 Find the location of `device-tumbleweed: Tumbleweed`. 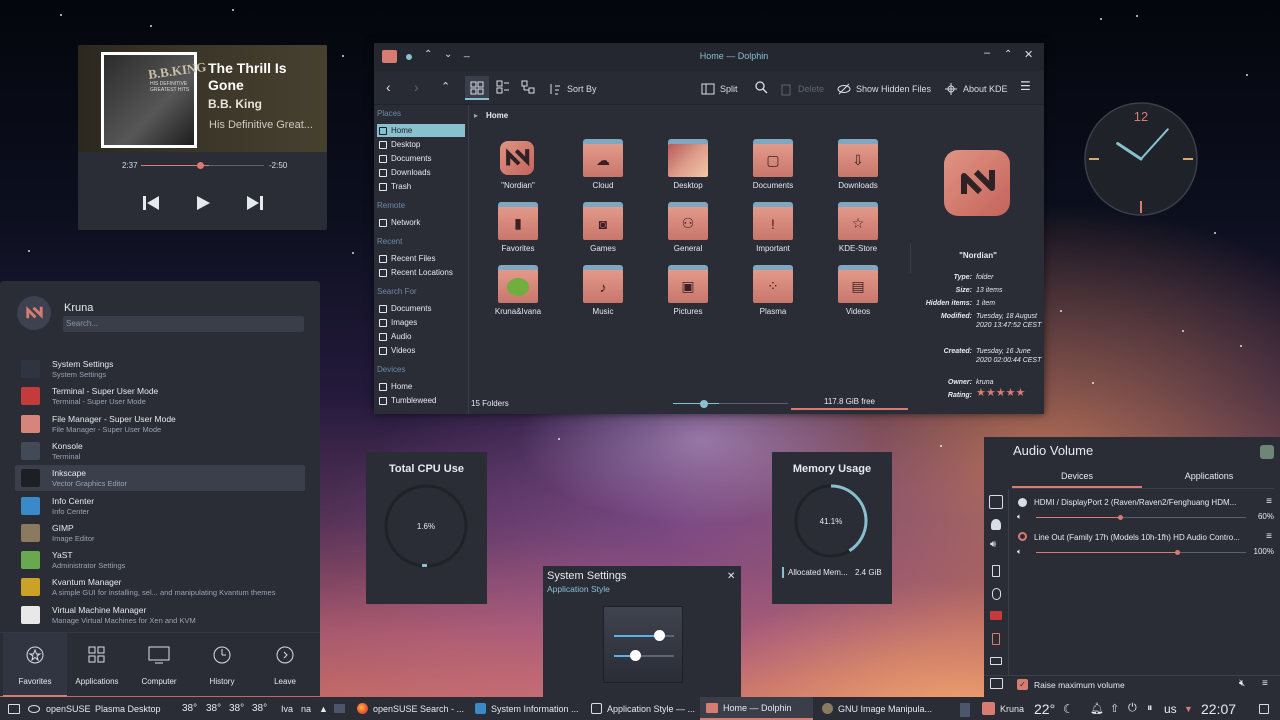

device-tumbleweed: Tumbleweed is located at coordinates (421, 400).